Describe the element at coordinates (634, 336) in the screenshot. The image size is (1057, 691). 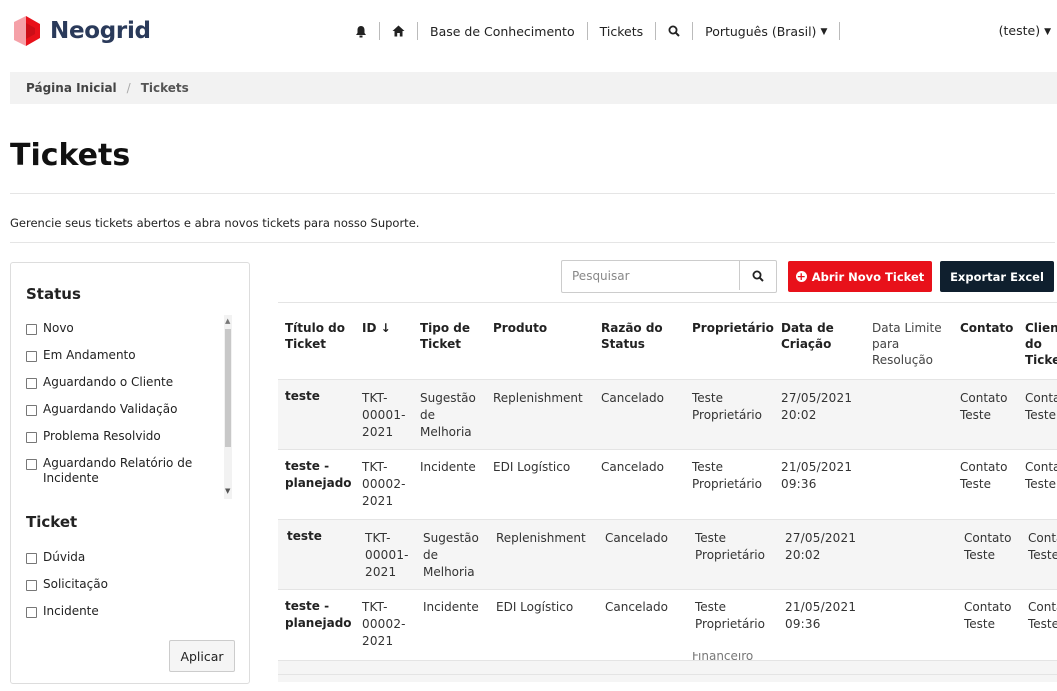
I see `col-header-status-reason: Razão do Status` at that location.